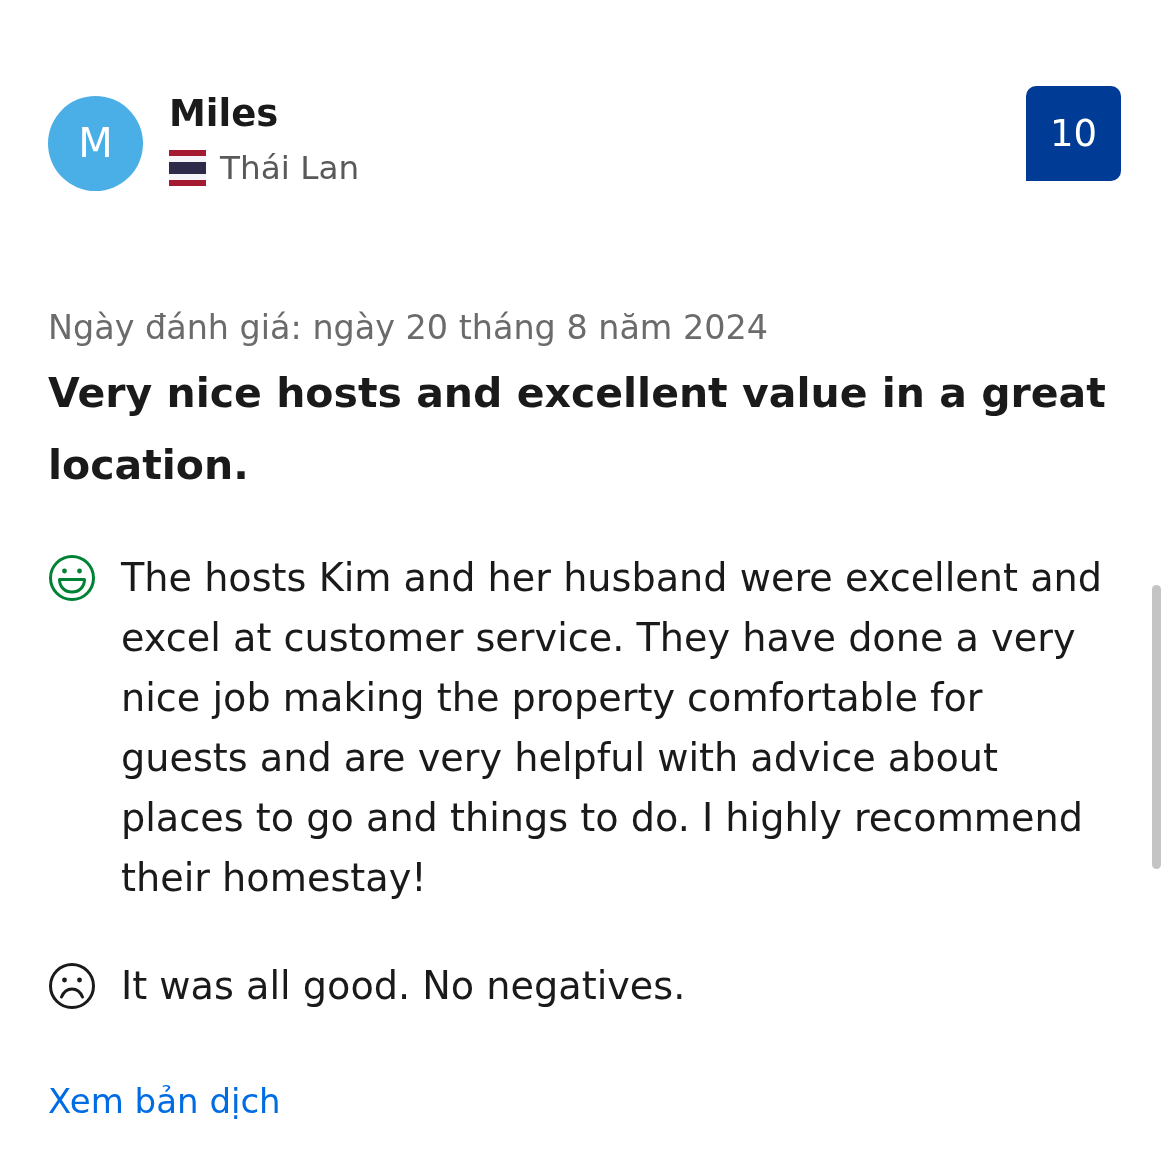  Describe the element at coordinates (408, 328) in the screenshot. I see `review-date: Ngày đánh giá: ngày 20 tháng 8 năm 2024` at that location.